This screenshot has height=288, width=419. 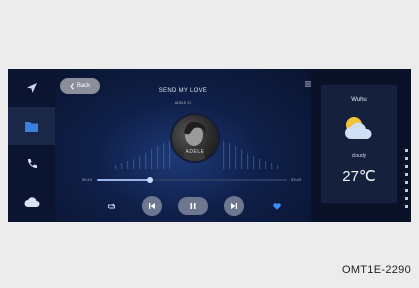 I want to click on status-icons, so click(x=406, y=145).